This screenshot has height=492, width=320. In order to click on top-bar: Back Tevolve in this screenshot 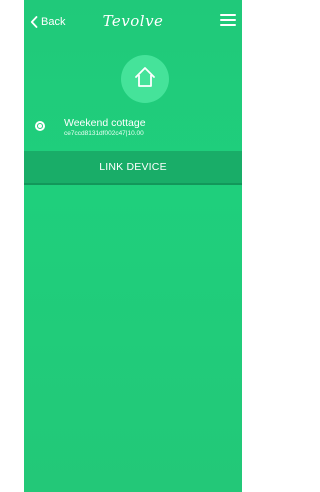, I will do `click(133, 21)`.